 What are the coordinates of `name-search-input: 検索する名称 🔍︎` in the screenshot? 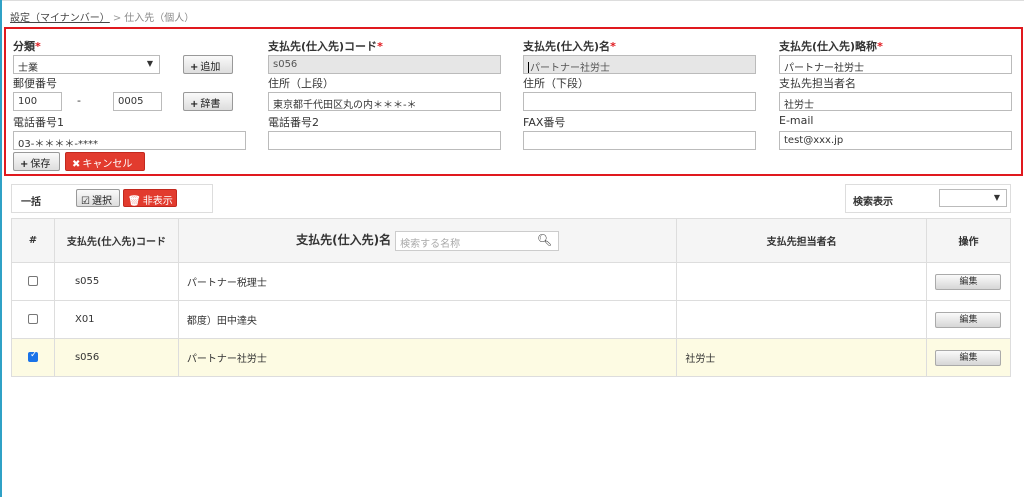 It's located at (477, 240).